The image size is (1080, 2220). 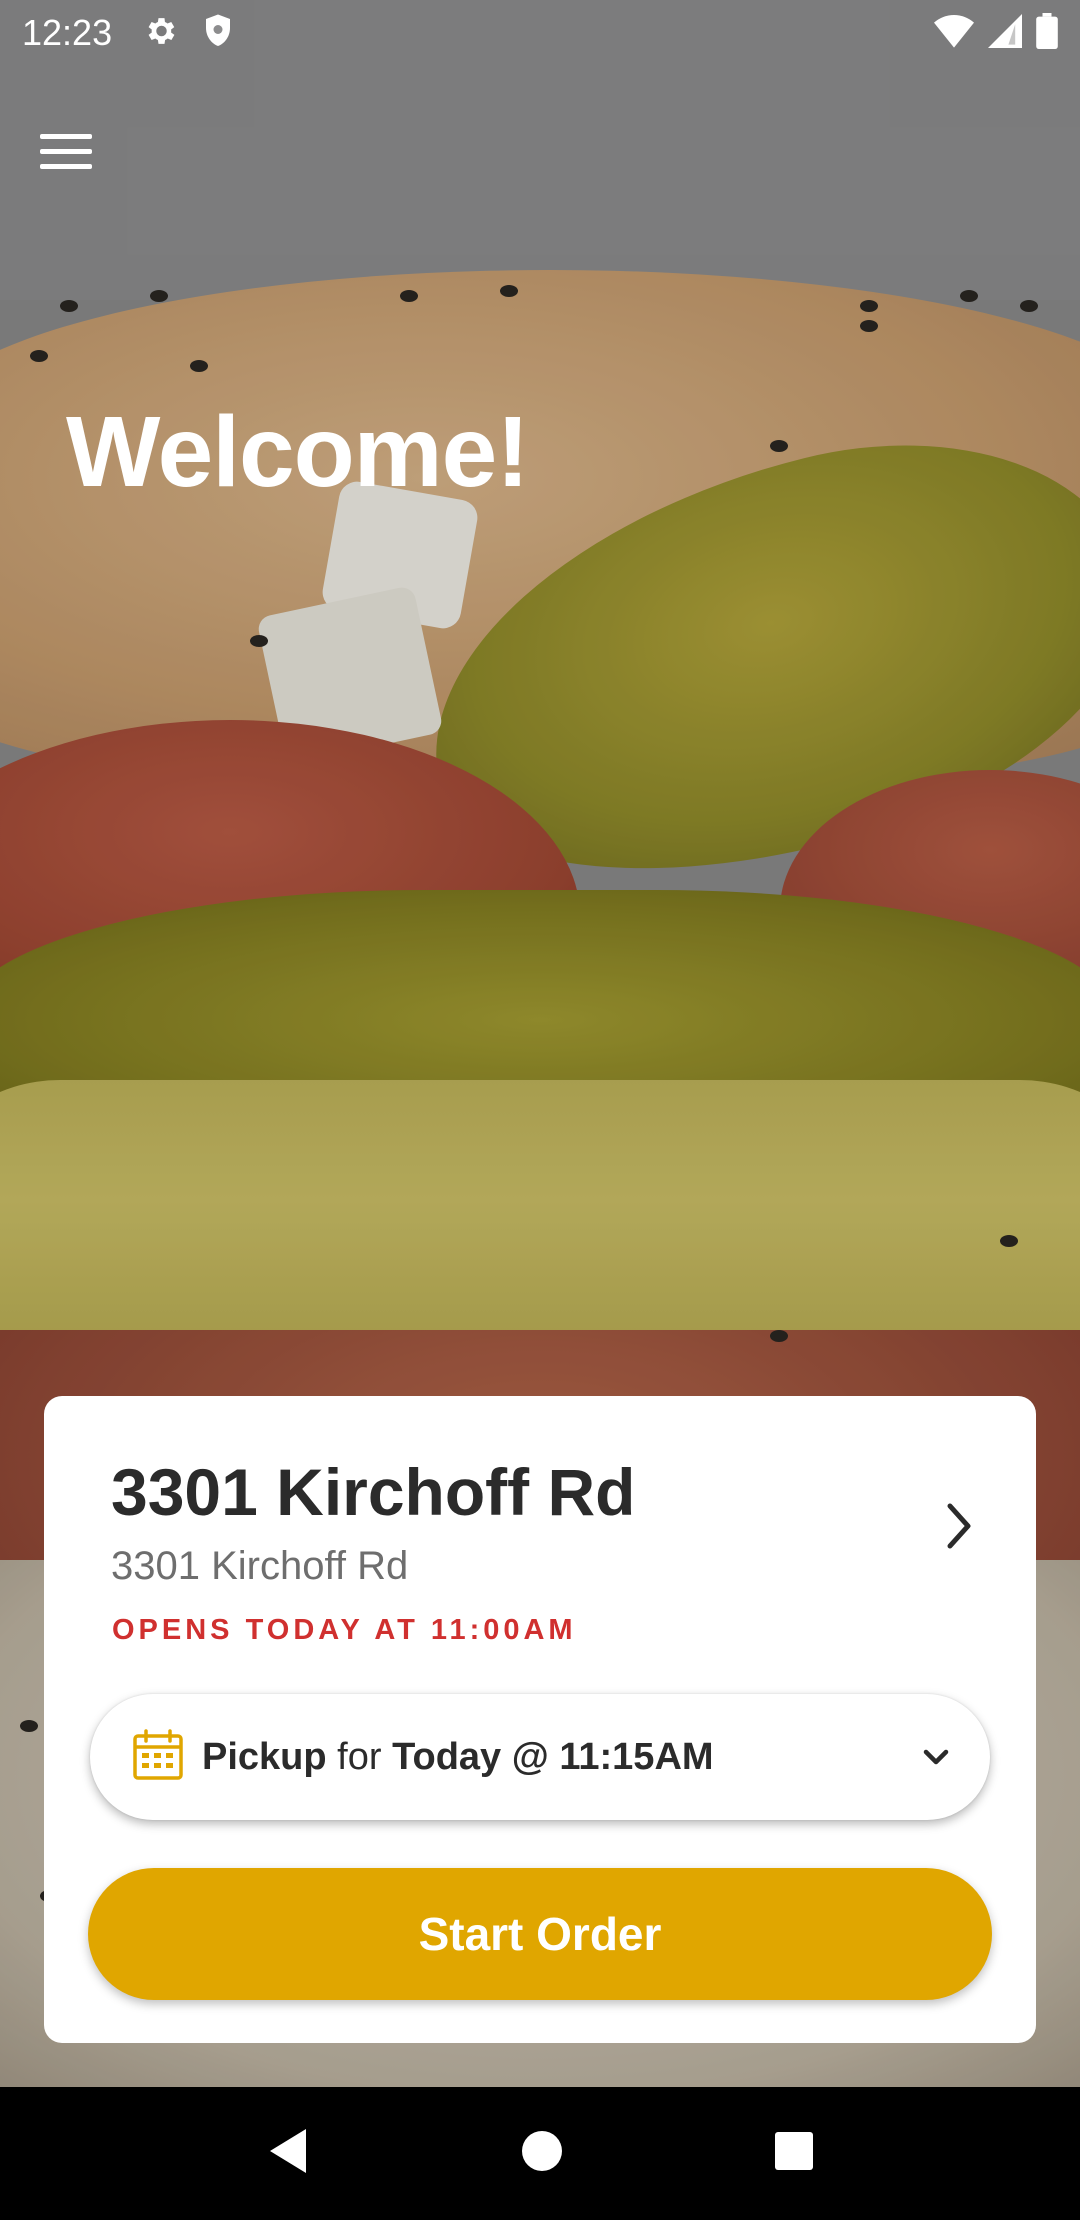 What do you see at coordinates (158, 1757) in the screenshot?
I see `calendar-icon` at bounding box center [158, 1757].